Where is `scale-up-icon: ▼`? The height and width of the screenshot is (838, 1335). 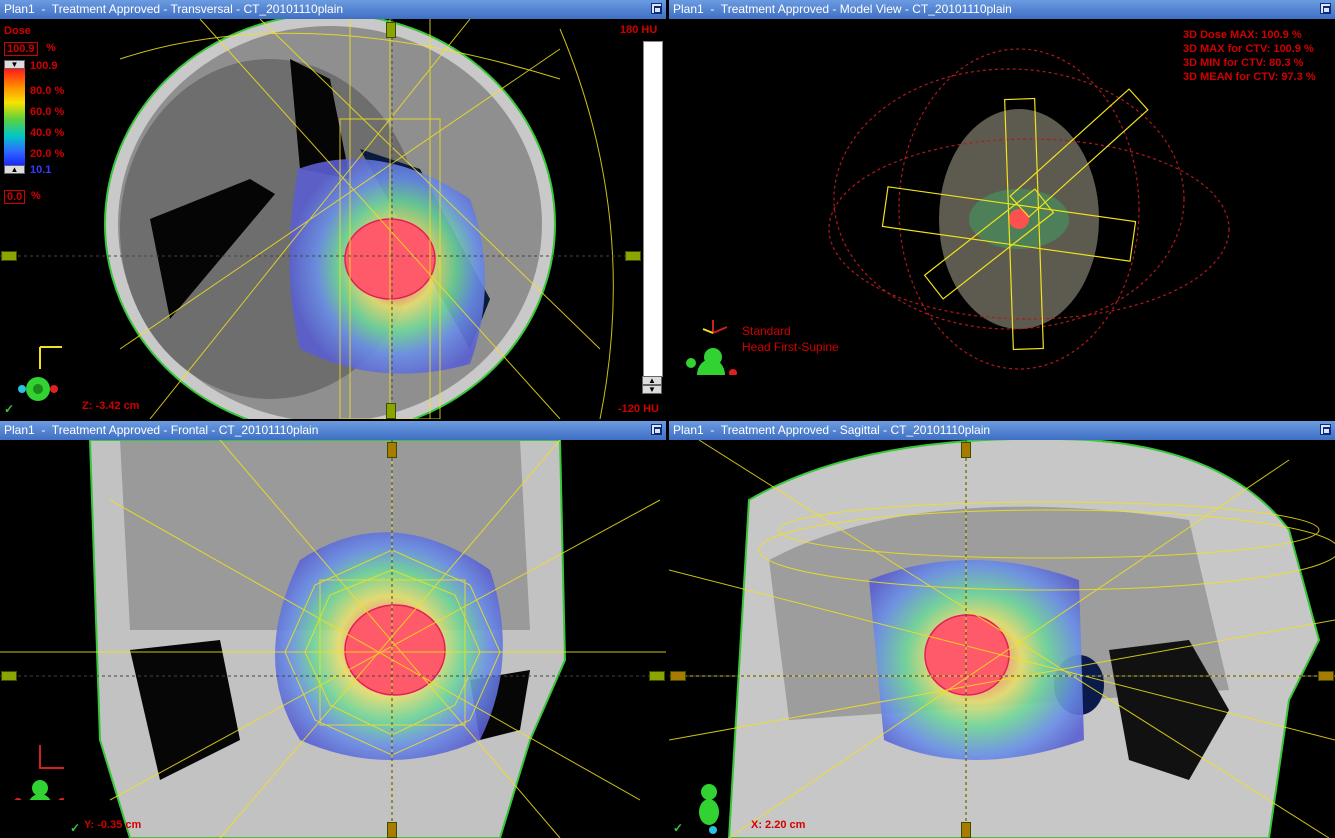
scale-up-icon: ▼ is located at coordinates (14, 64).